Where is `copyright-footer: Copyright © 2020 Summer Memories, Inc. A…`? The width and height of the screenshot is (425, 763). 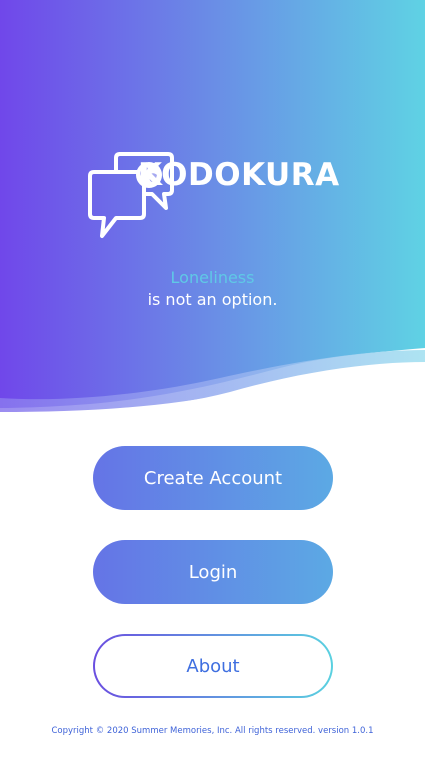
copyright-footer: Copyright © 2020 Summer Memories, Inc. A… is located at coordinates (212, 731).